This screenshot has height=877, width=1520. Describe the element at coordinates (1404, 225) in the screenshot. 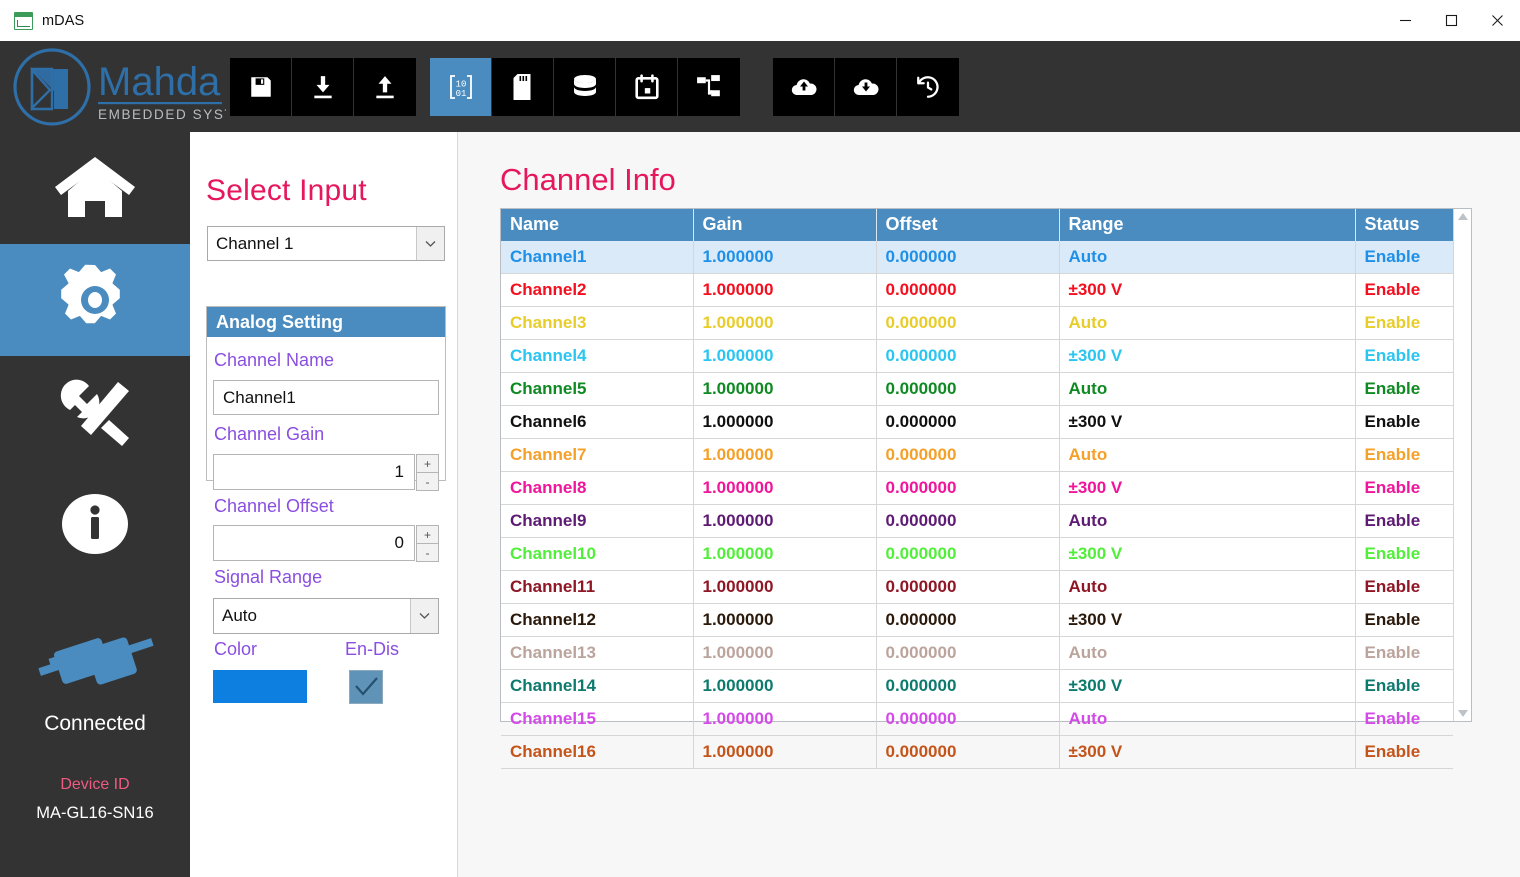

I see `column-header-status: Status` at that location.